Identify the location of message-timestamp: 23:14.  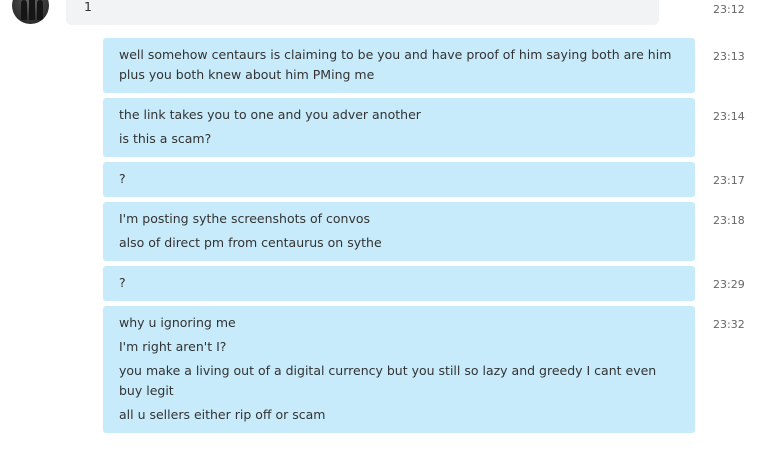
(729, 116).